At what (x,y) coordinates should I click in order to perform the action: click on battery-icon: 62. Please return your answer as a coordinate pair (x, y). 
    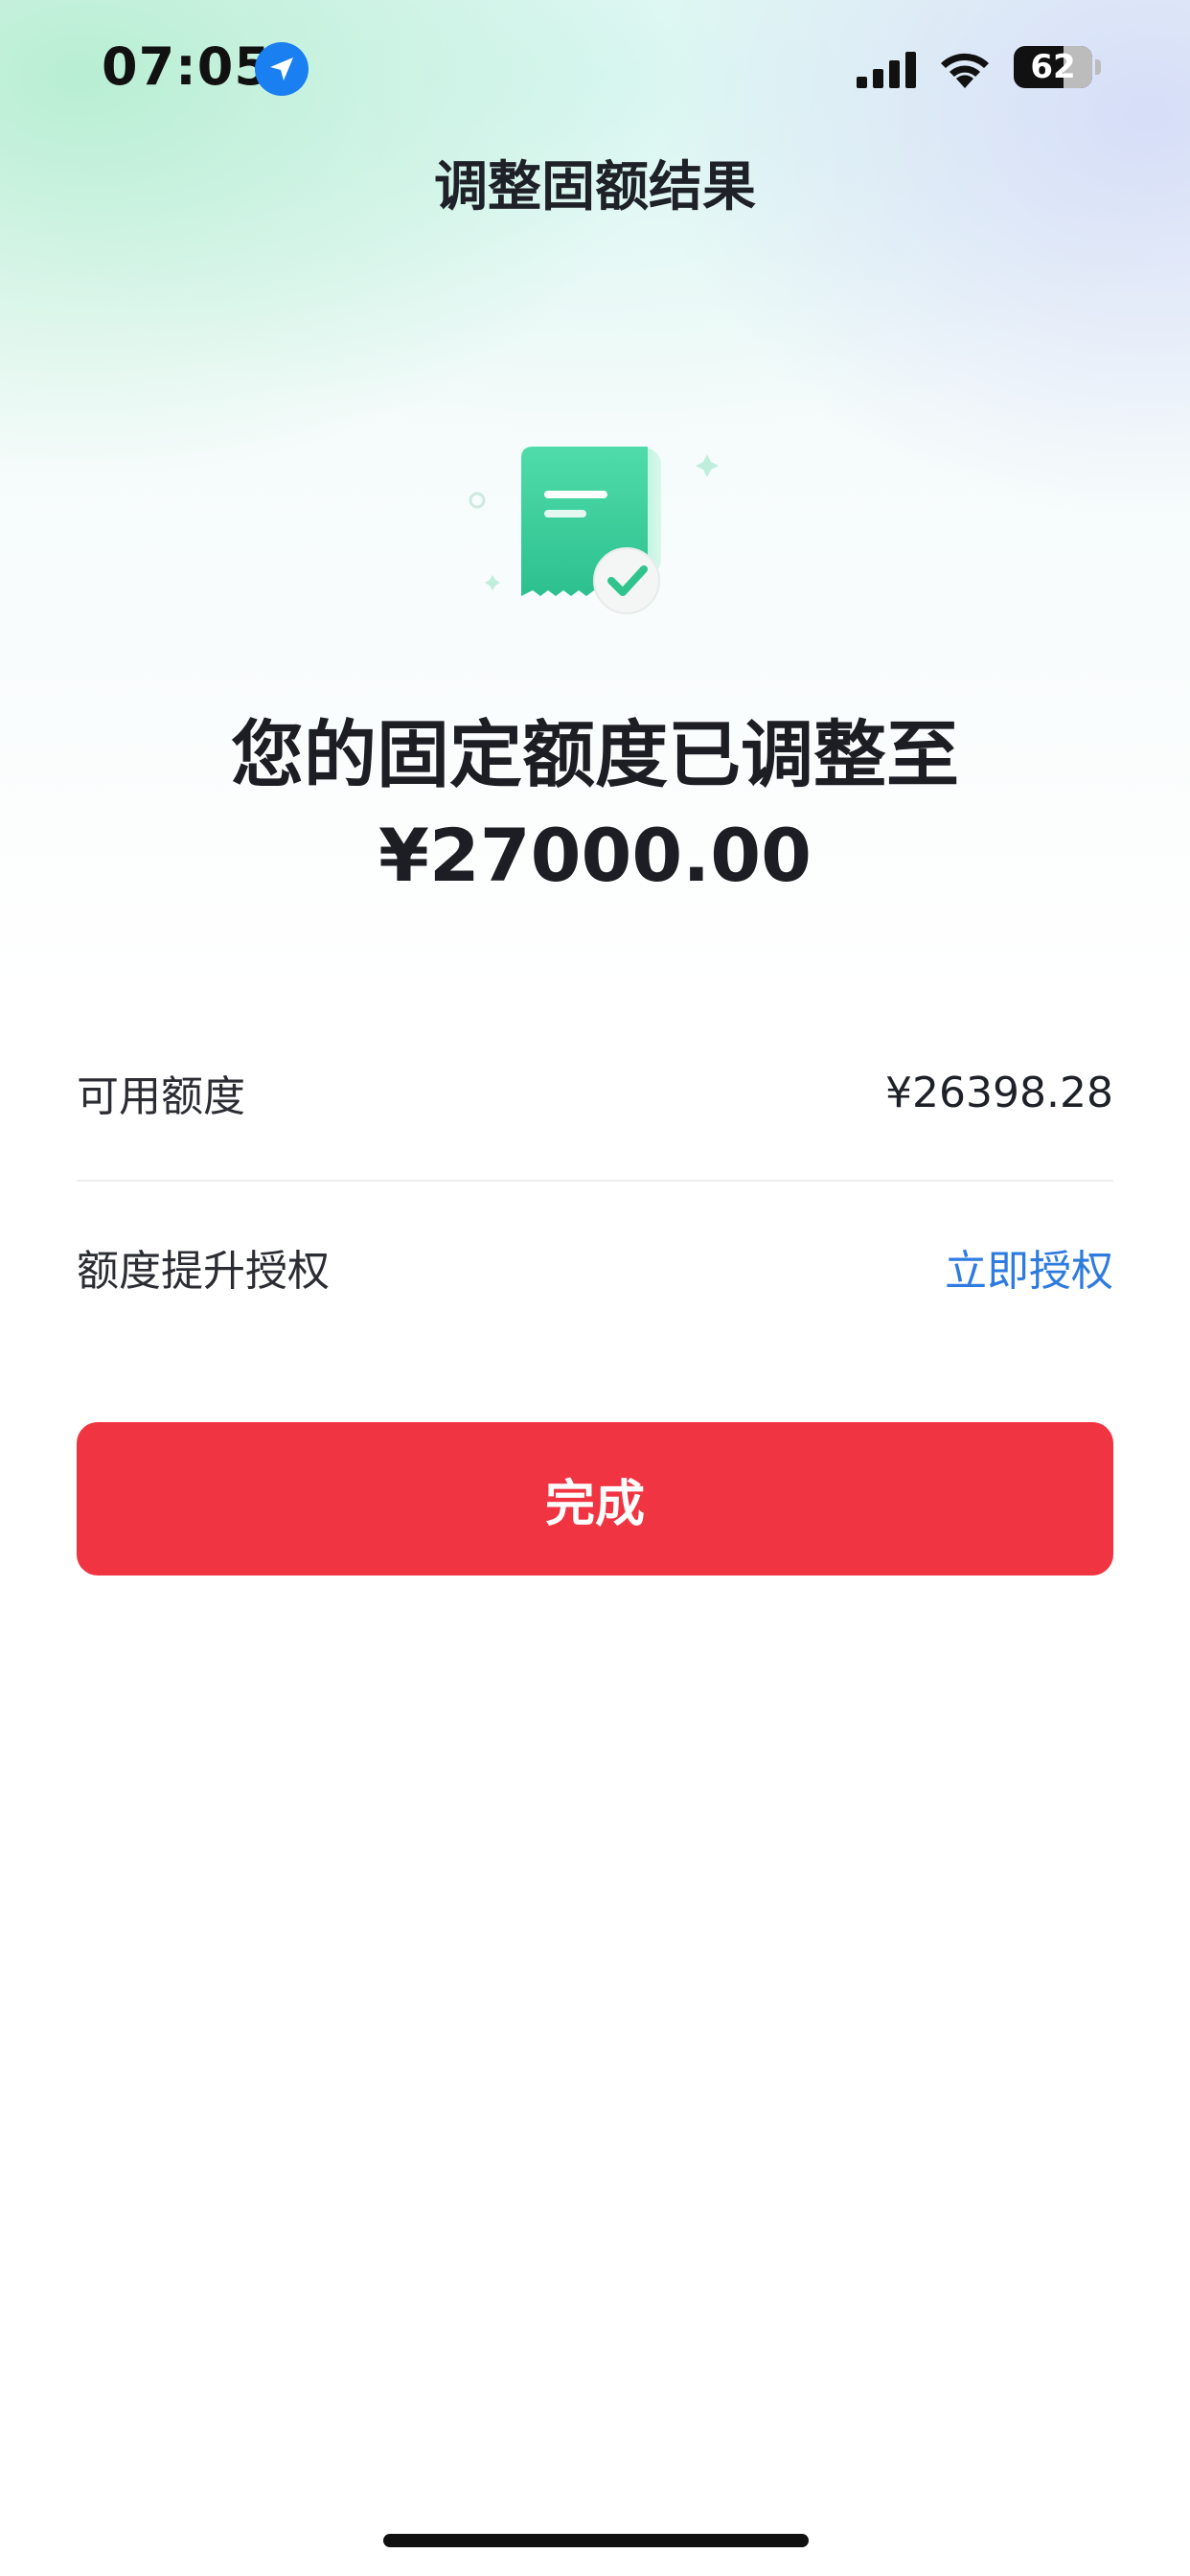
    Looking at the image, I should click on (1053, 67).